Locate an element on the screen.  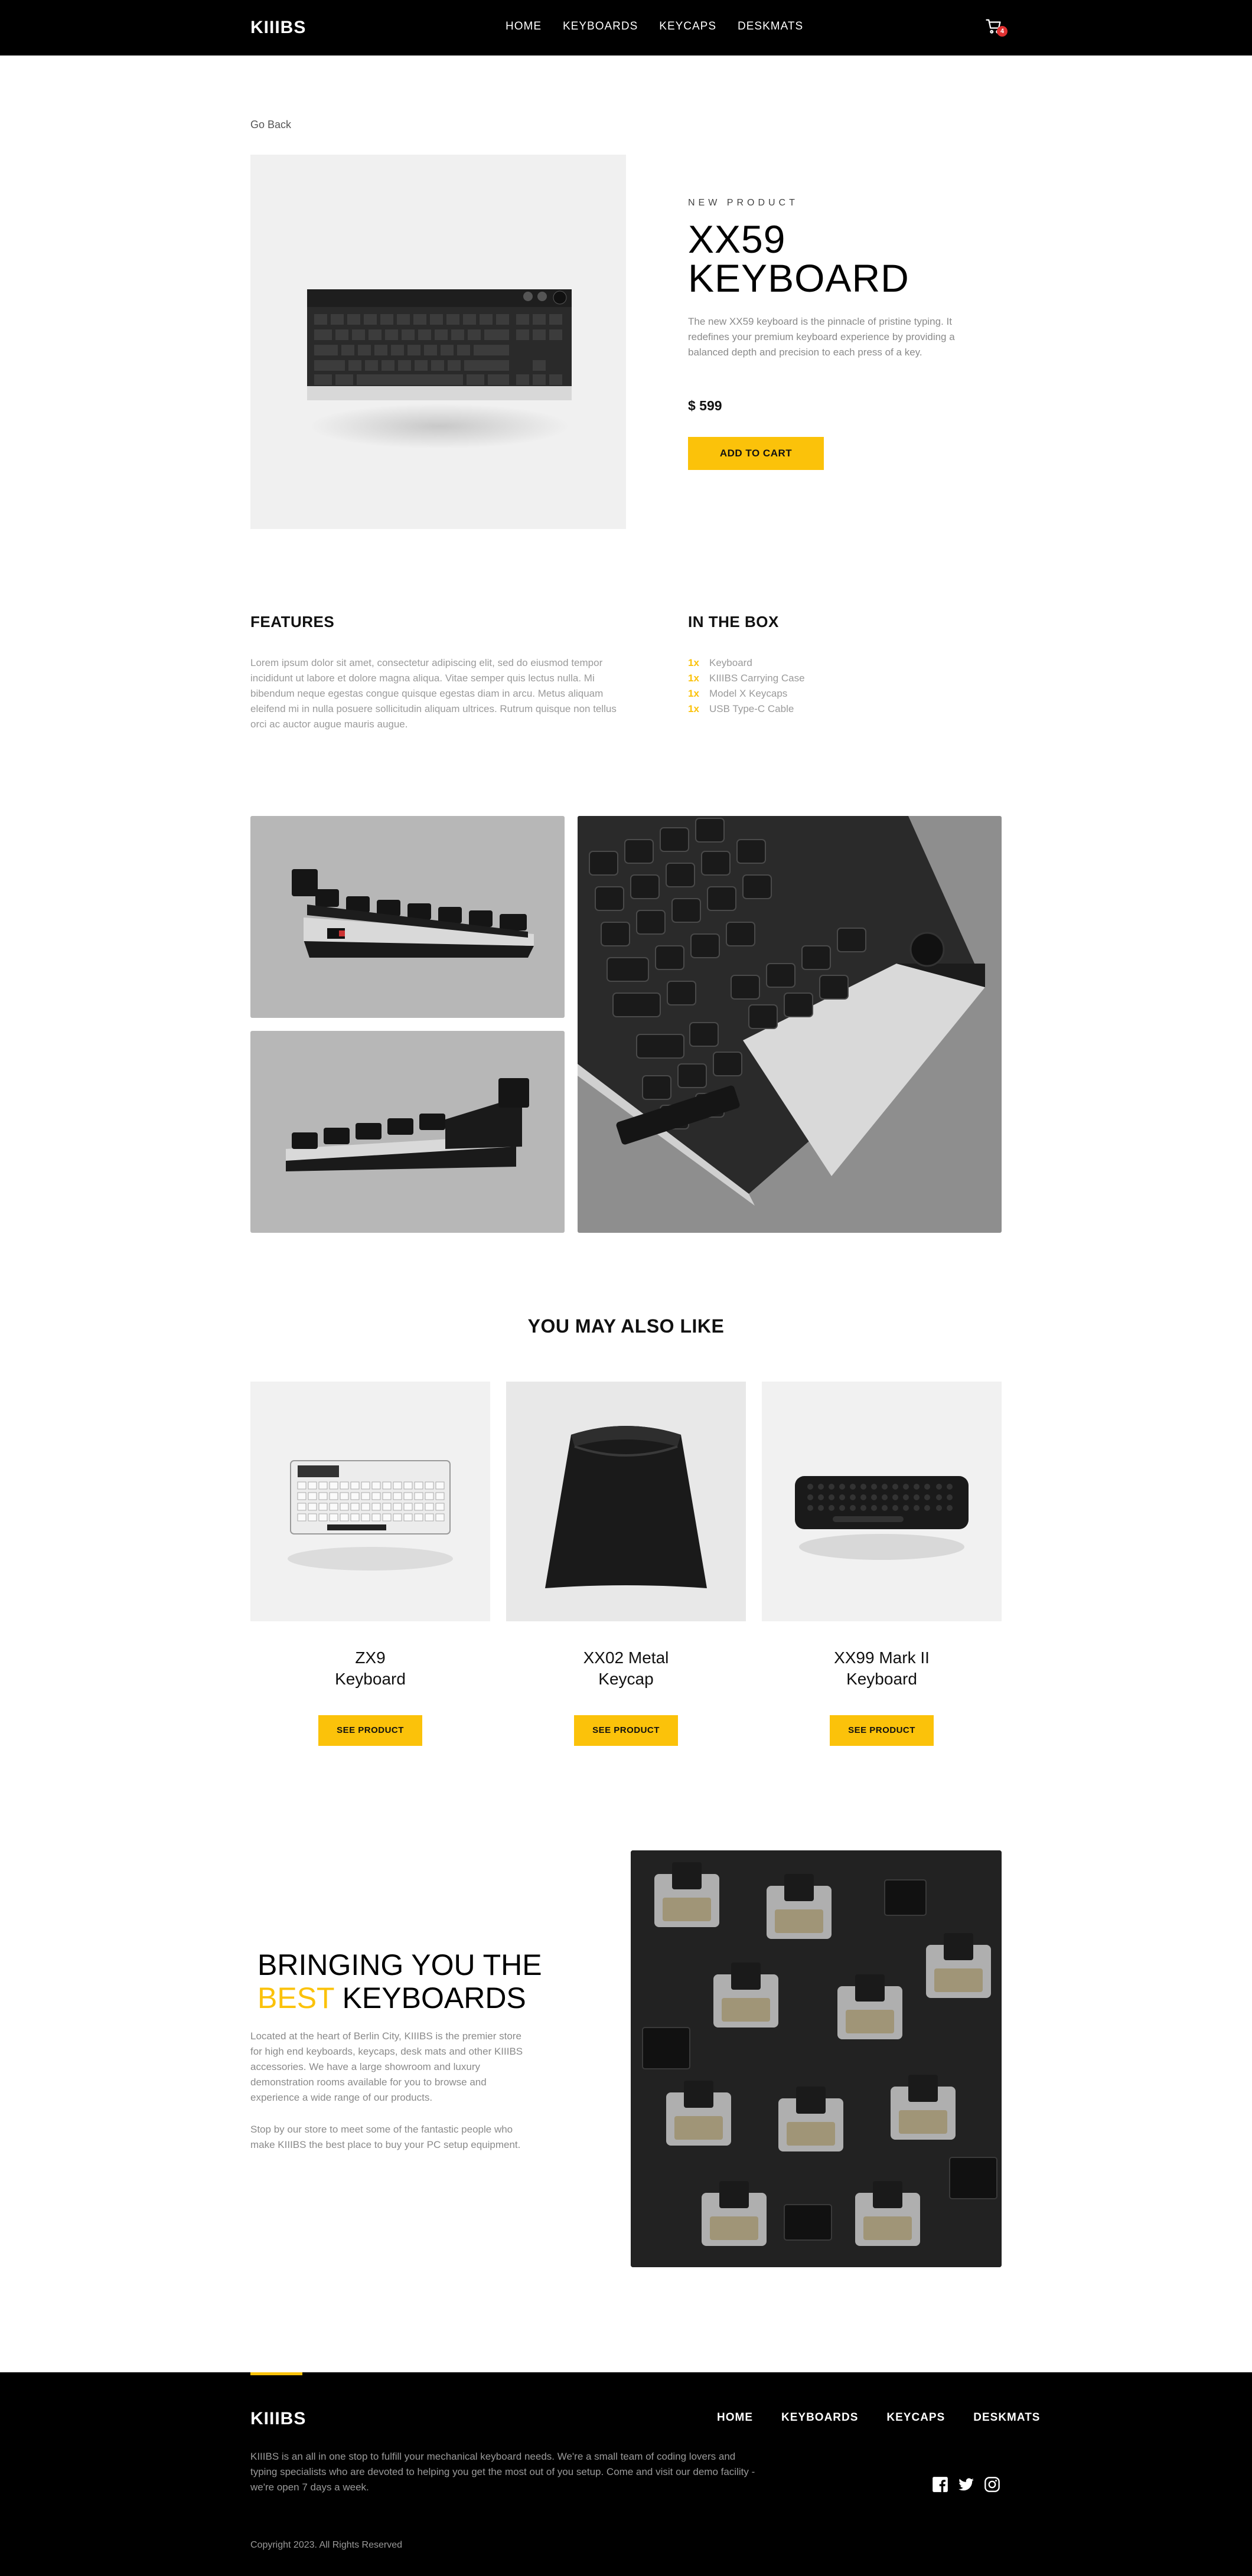
product-title-line1: XX59 is located at coordinates (737, 239).